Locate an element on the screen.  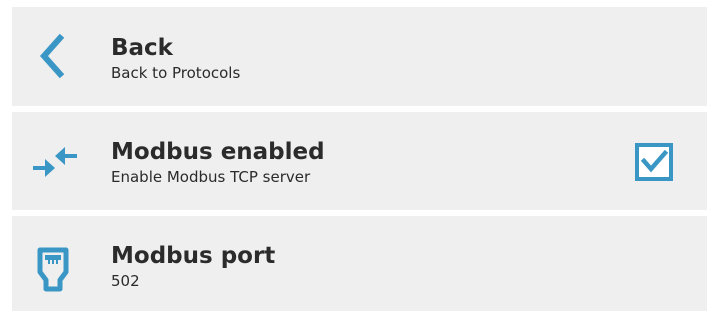
modbus-port-value: 502 is located at coordinates (125, 281).